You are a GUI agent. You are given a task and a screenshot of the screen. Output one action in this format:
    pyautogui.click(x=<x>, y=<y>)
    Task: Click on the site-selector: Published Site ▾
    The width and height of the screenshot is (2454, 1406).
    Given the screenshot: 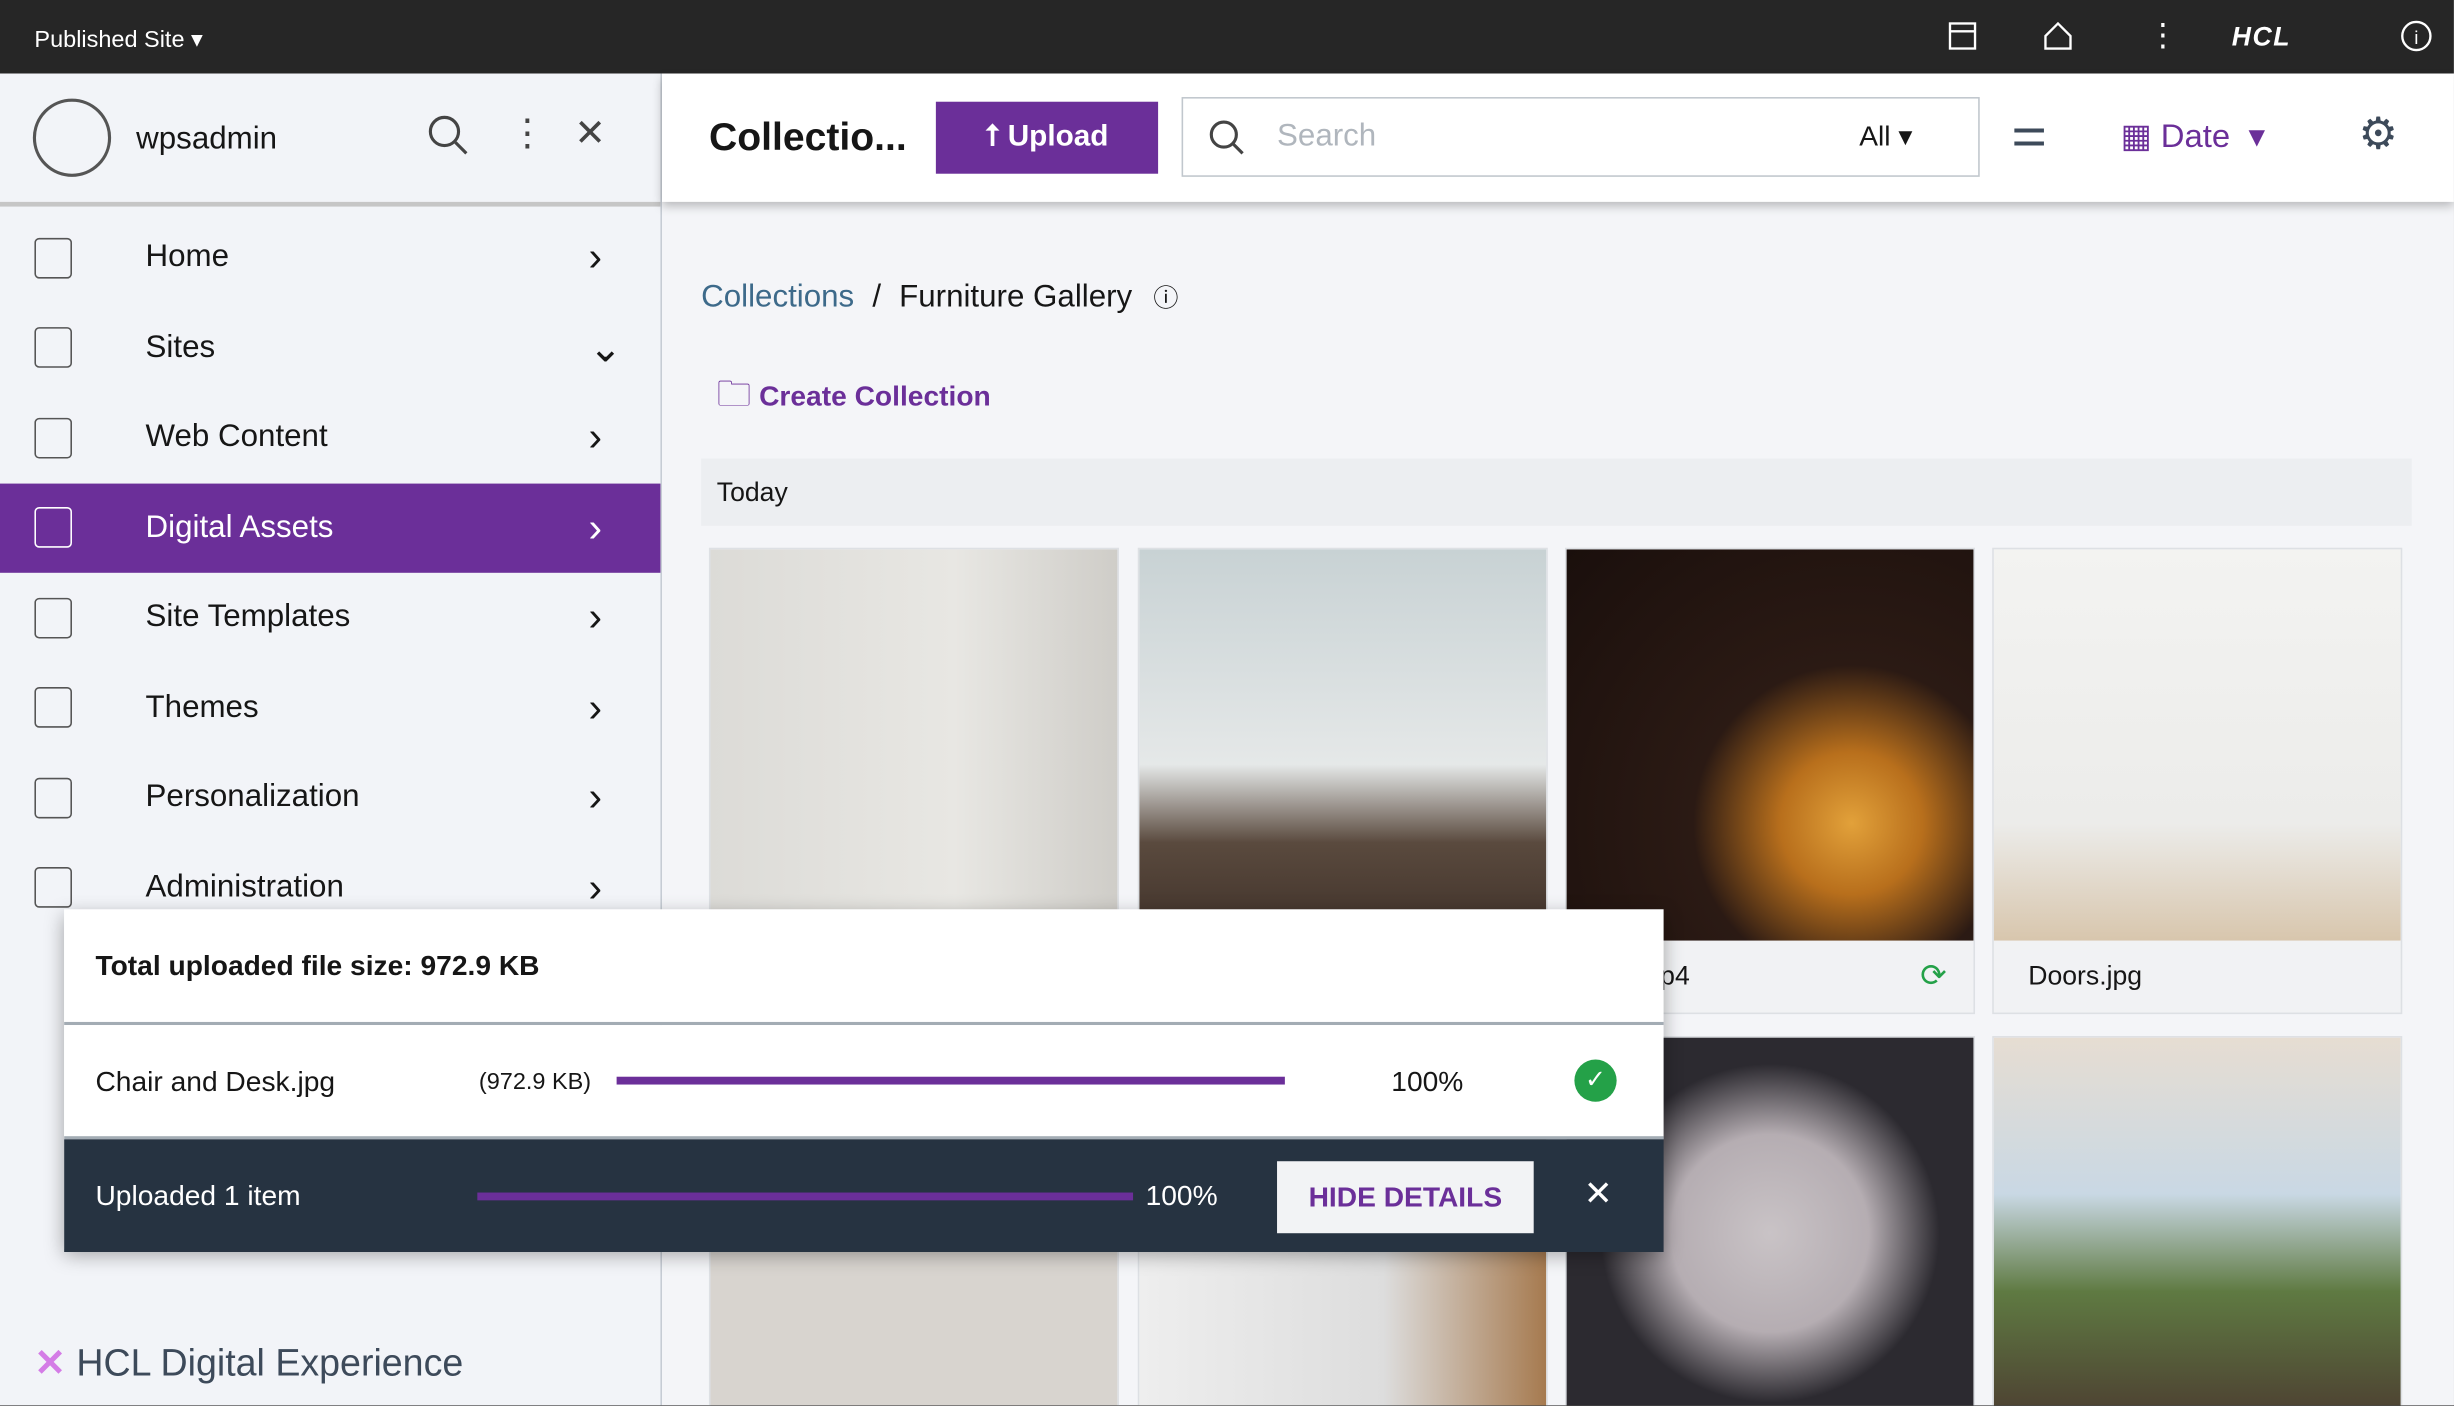 What is the action you would take?
    pyautogui.click(x=118, y=39)
    